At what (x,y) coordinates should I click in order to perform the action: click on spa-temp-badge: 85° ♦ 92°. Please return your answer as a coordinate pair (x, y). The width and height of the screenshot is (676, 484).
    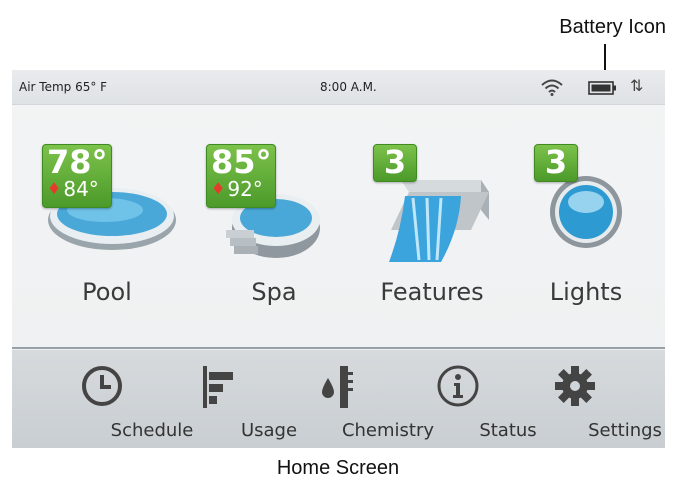
    Looking at the image, I should click on (241, 176).